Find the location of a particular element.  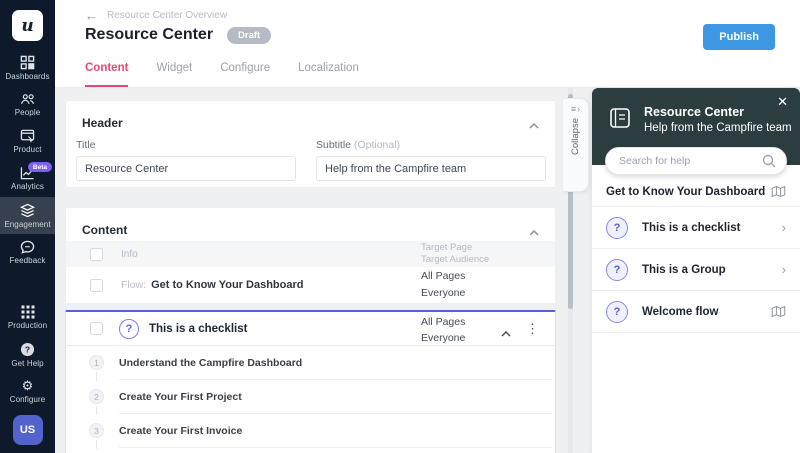

divider is located at coordinates (335, 447).